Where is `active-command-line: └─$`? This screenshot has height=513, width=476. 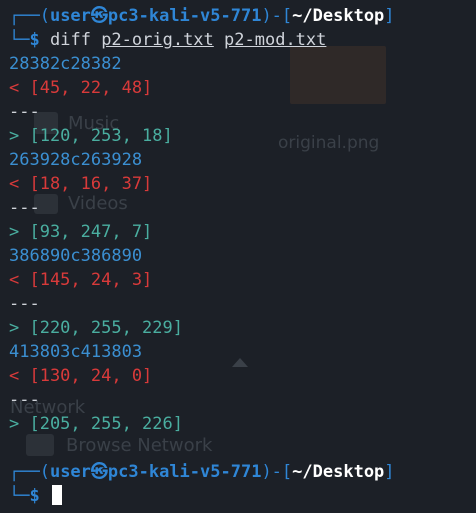 active-command-line: └─$ is located at coordinates (242, 496).